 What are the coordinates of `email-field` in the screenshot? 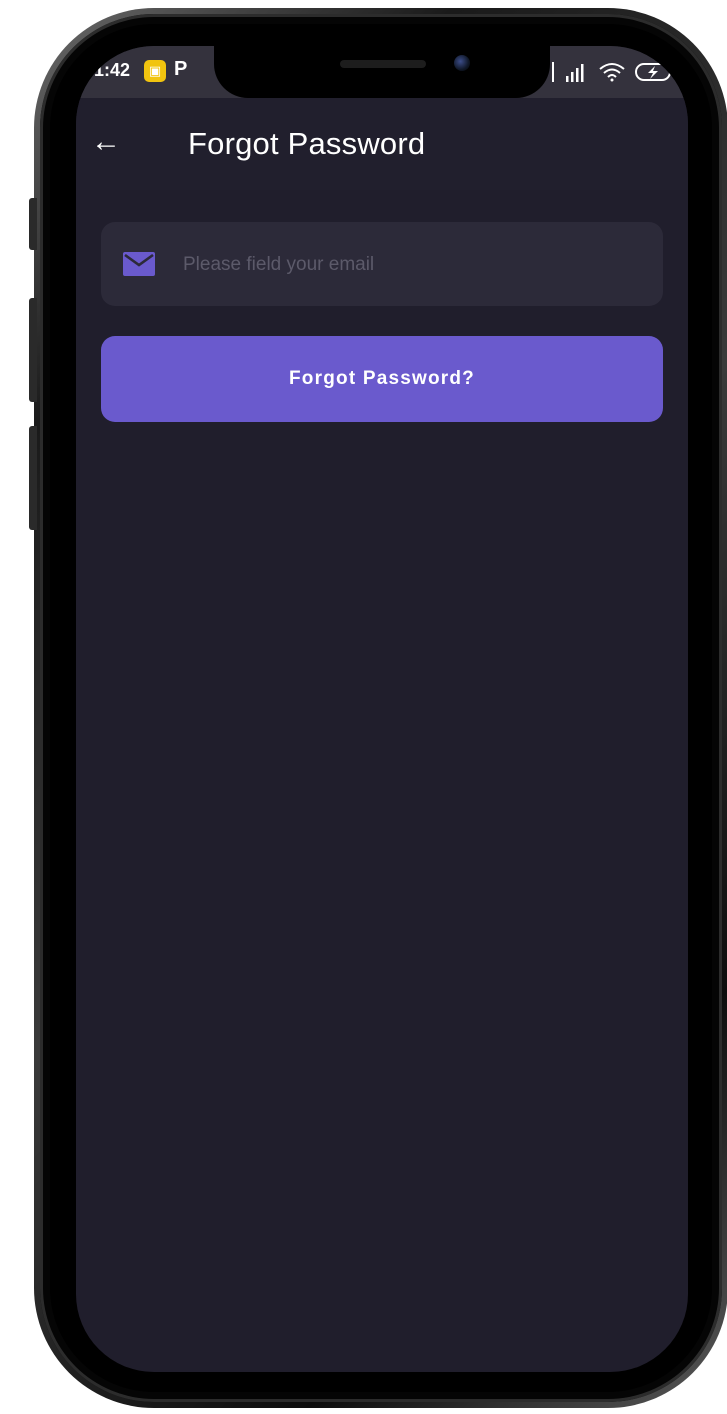 It's located at (382, 264).